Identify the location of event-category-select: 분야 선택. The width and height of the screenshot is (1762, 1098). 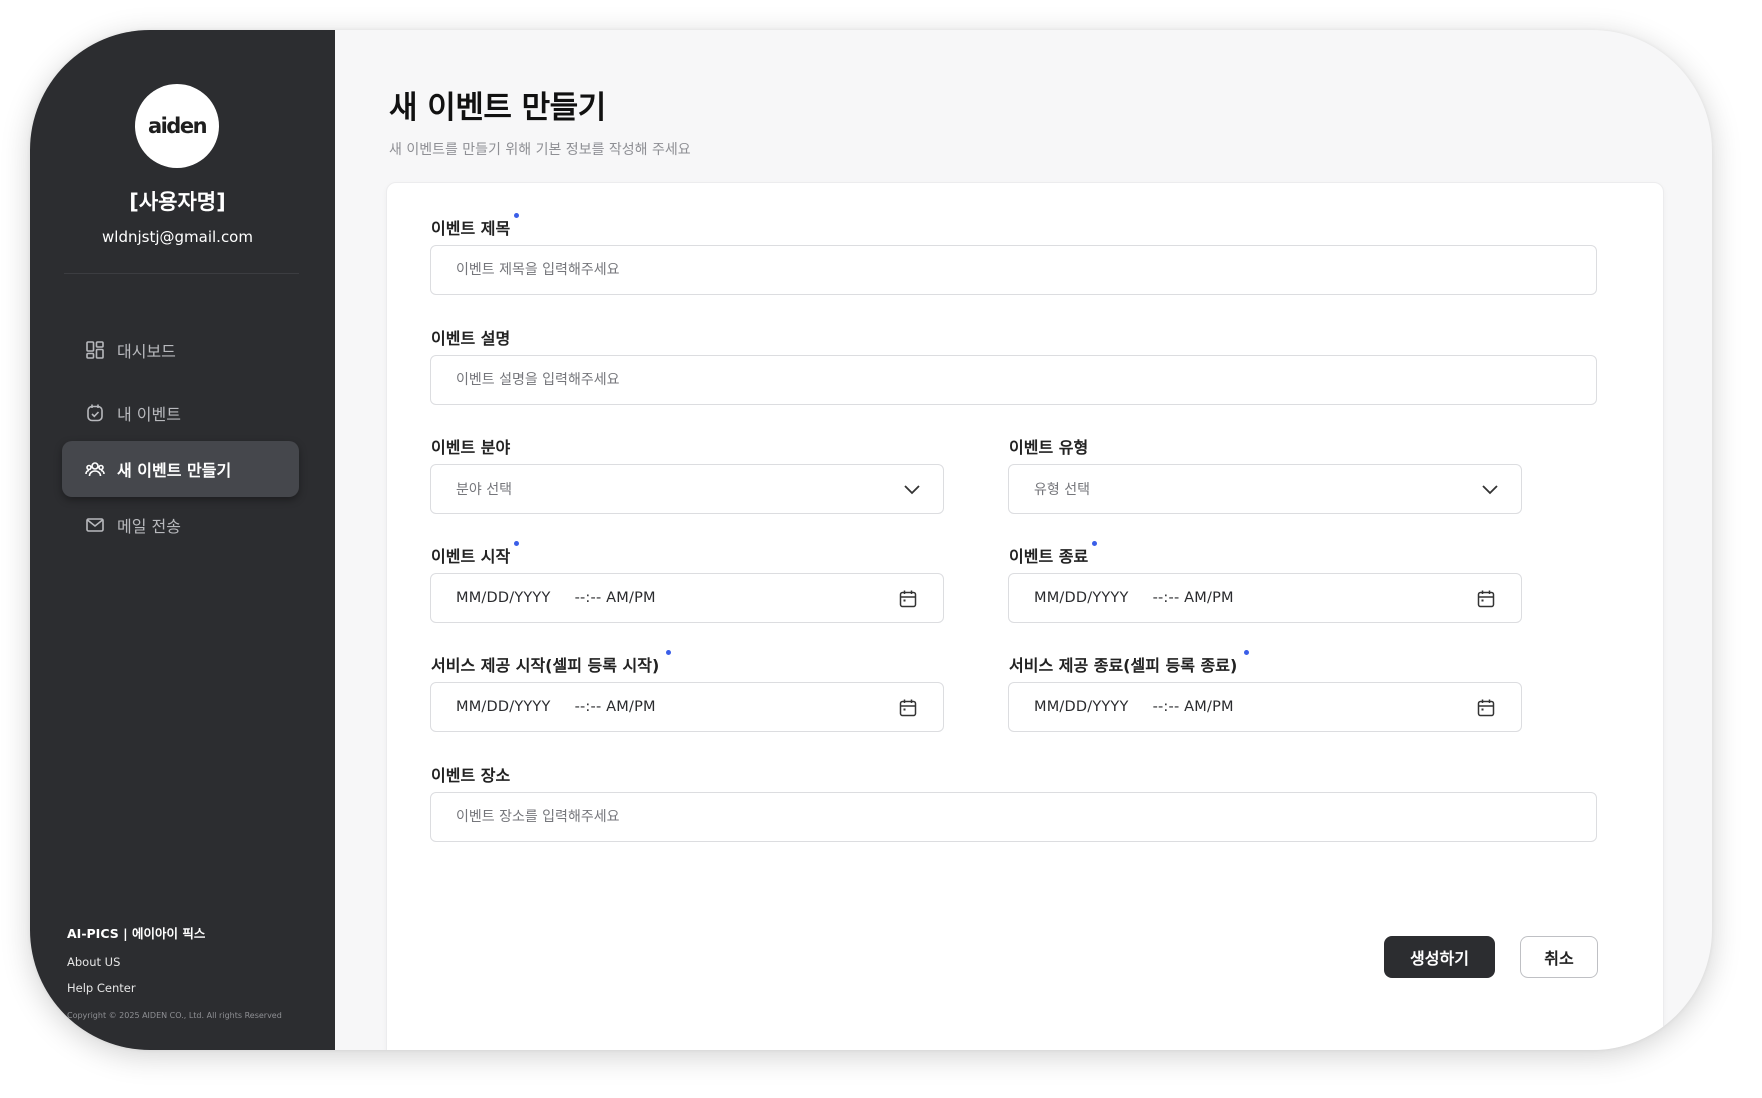
(687, 489).